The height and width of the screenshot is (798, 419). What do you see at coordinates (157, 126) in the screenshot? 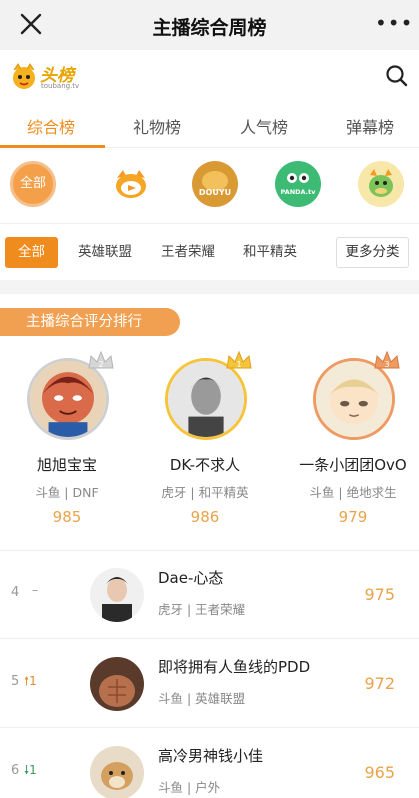
I see `tab-gift: 礼物榜` at bounding box center [157, 126].